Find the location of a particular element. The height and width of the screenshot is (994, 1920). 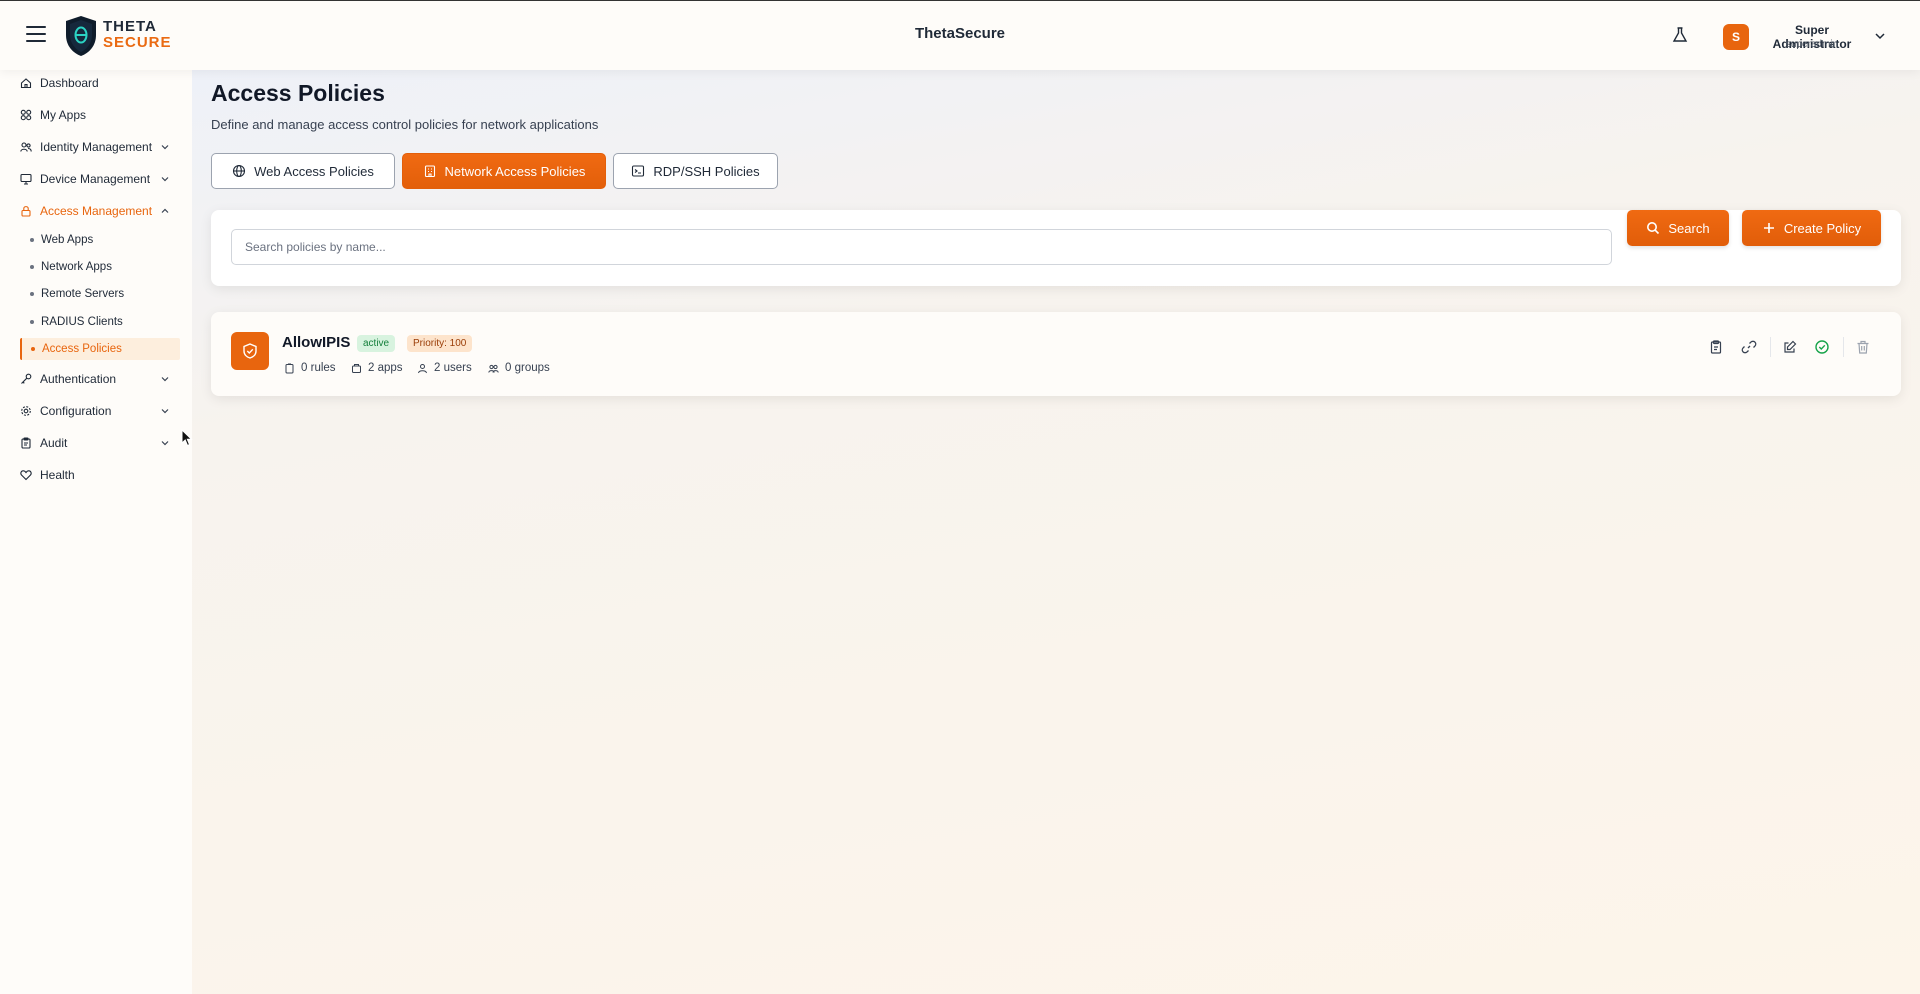

policy-name: AllowIPIS is located at coordinates (316, 342).